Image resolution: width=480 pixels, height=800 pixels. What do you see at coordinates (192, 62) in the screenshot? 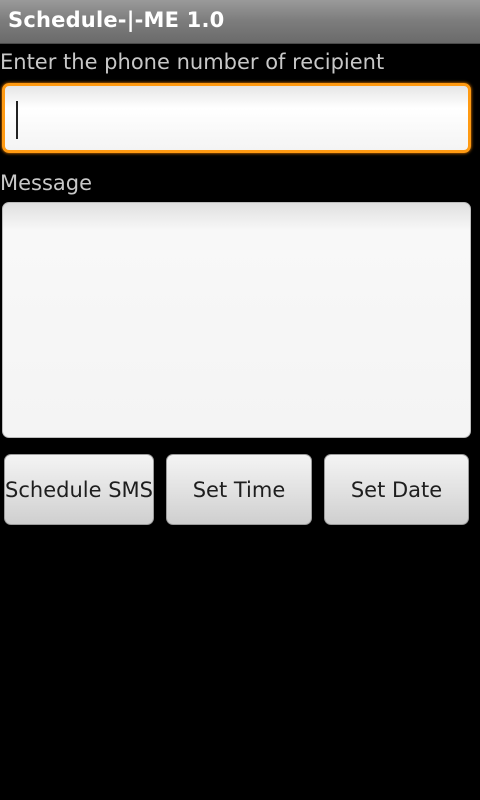
I see `phone-label: Enter the phone number of recipient` at bounding box center [192, 62].